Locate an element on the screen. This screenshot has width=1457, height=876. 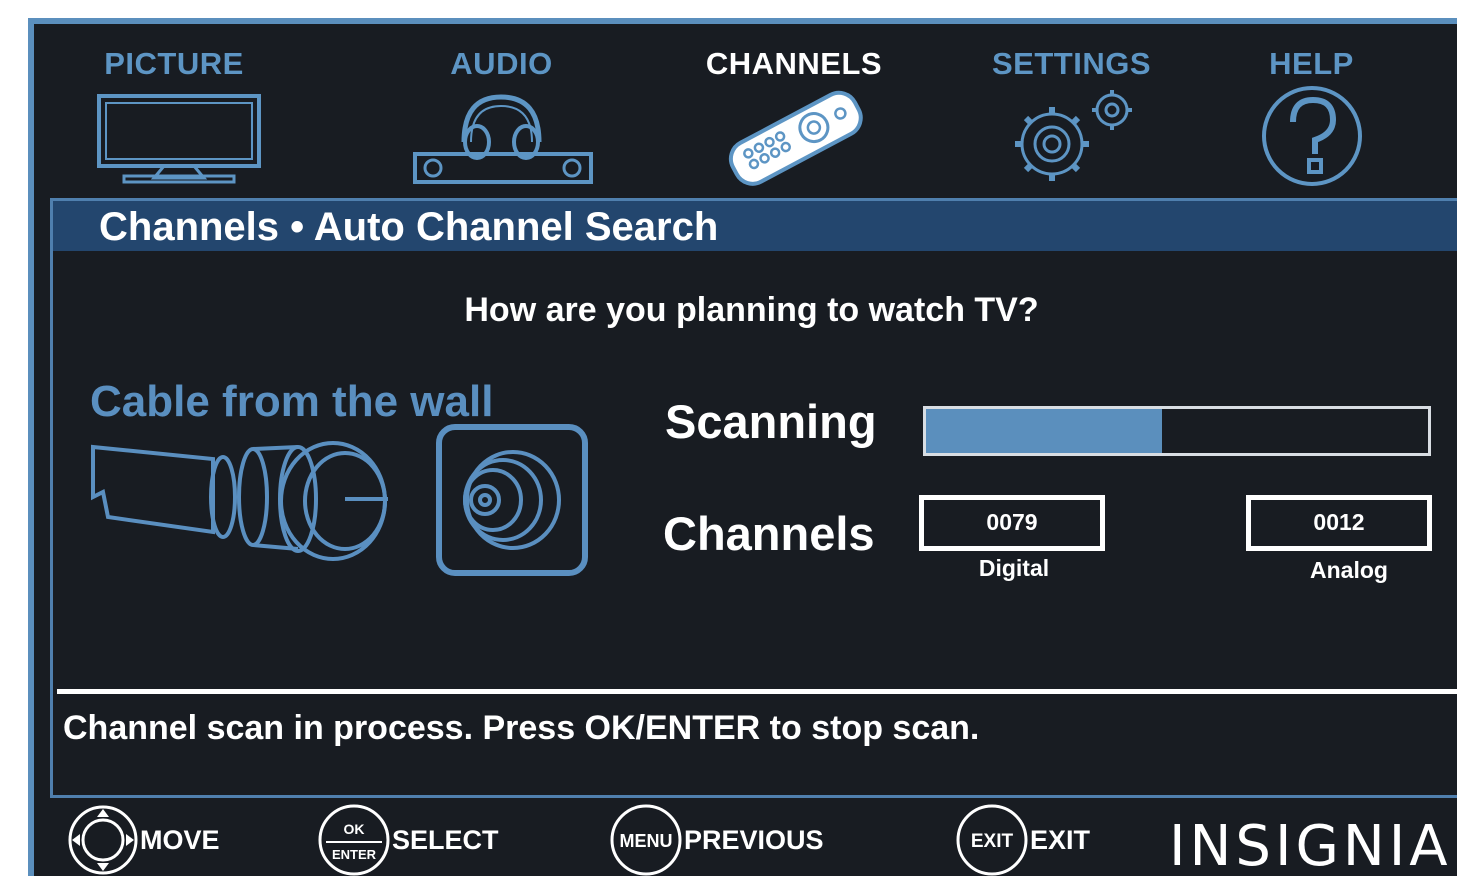
ok-enter-button-icon: OK ENTER is located at coordinates (354, 840).